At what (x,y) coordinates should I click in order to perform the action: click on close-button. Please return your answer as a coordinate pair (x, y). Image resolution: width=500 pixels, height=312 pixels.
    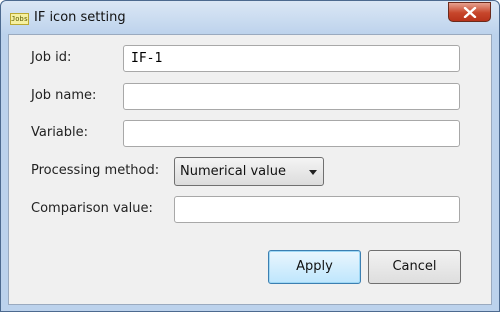
    Looking at the image, I should click on (469, 12).